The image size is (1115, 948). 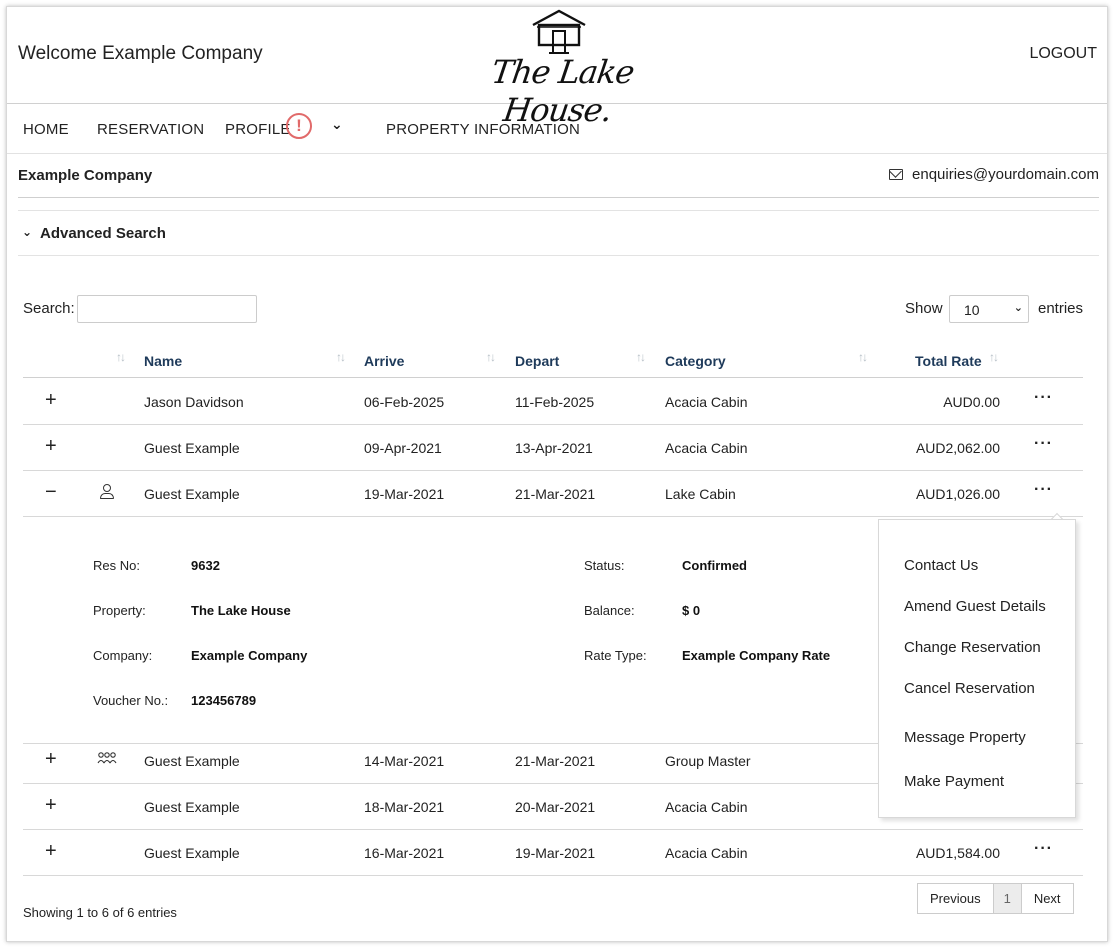 What do you see at coordinates (403, 448) in the screenshot?
I see `arrive-date: 09-Apr-2021` at bounding box center [403, 448].